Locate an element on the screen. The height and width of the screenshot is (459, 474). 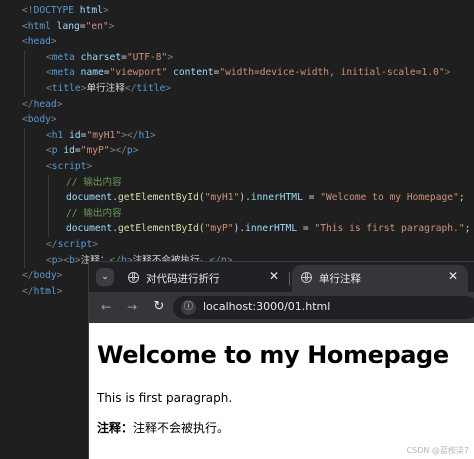
code-token: "Welcome to my Homepage" is located at coordinates (389, 198).